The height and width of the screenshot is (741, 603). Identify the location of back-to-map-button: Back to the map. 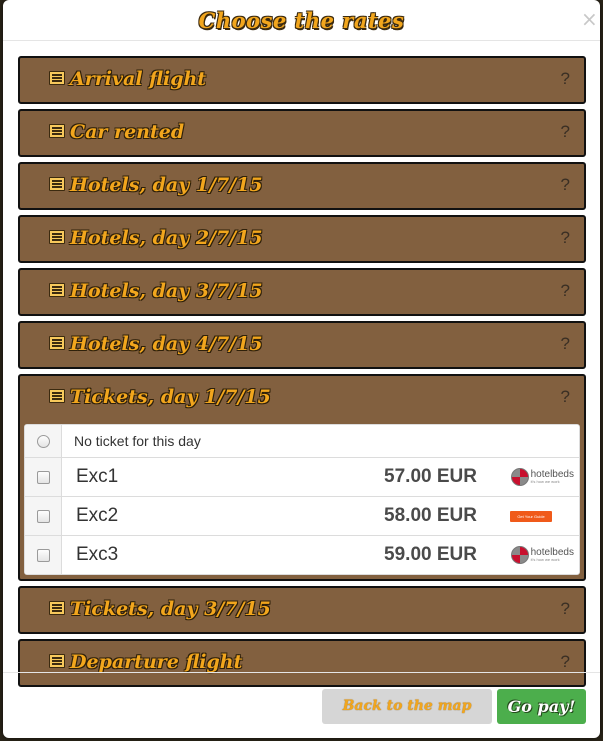
(407, 706).